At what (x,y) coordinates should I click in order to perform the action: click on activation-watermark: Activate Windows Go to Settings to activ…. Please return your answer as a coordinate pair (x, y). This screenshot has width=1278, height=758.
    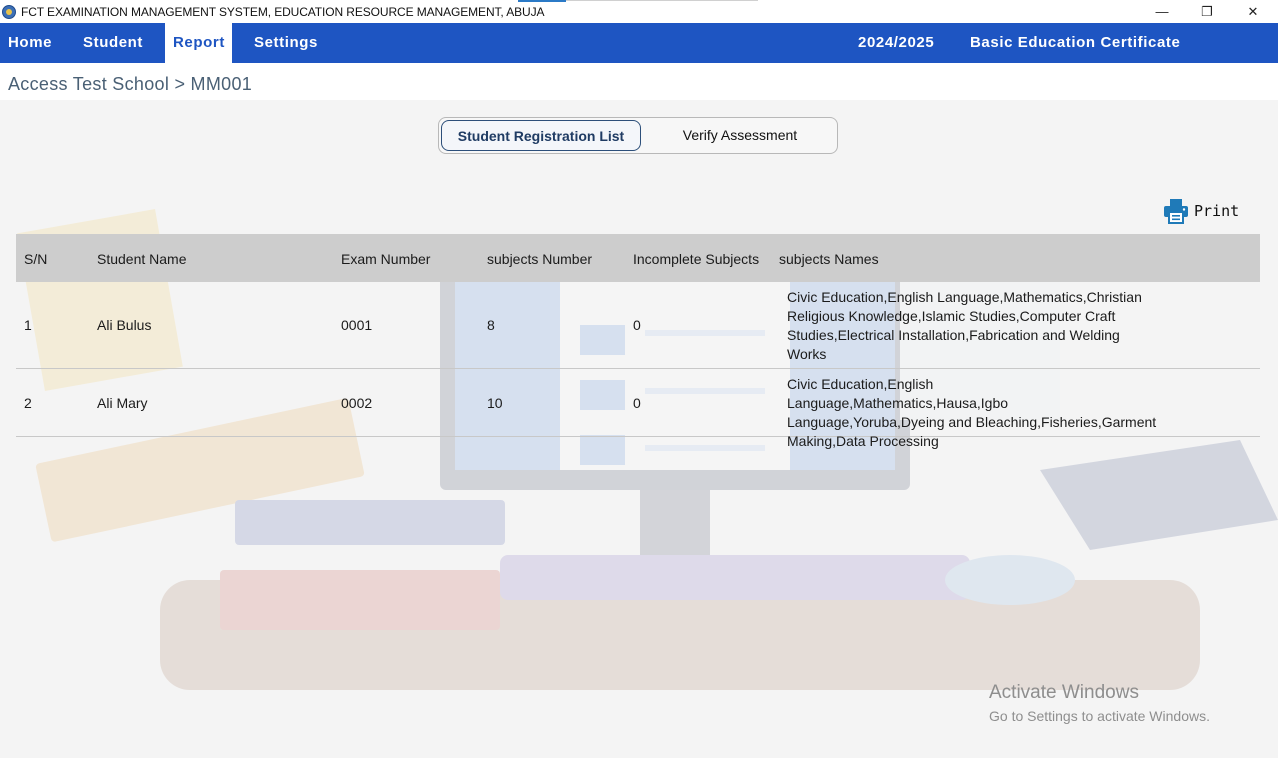
    Looking at the image, I should click on (1099, 703).